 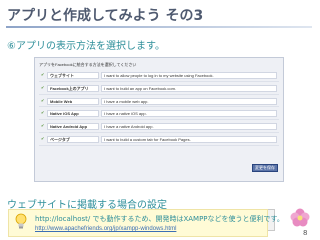 What do you see at coordinates (300, 217) in the screenshot?
I see `flower-decoration` at bounding box center [300, 217].